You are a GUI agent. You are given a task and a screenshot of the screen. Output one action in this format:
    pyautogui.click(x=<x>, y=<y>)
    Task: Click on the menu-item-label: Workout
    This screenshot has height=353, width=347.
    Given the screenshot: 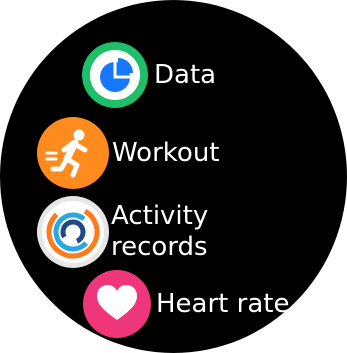 What is the action you would take?
    pyautogui.click(x=166, y=153)
    